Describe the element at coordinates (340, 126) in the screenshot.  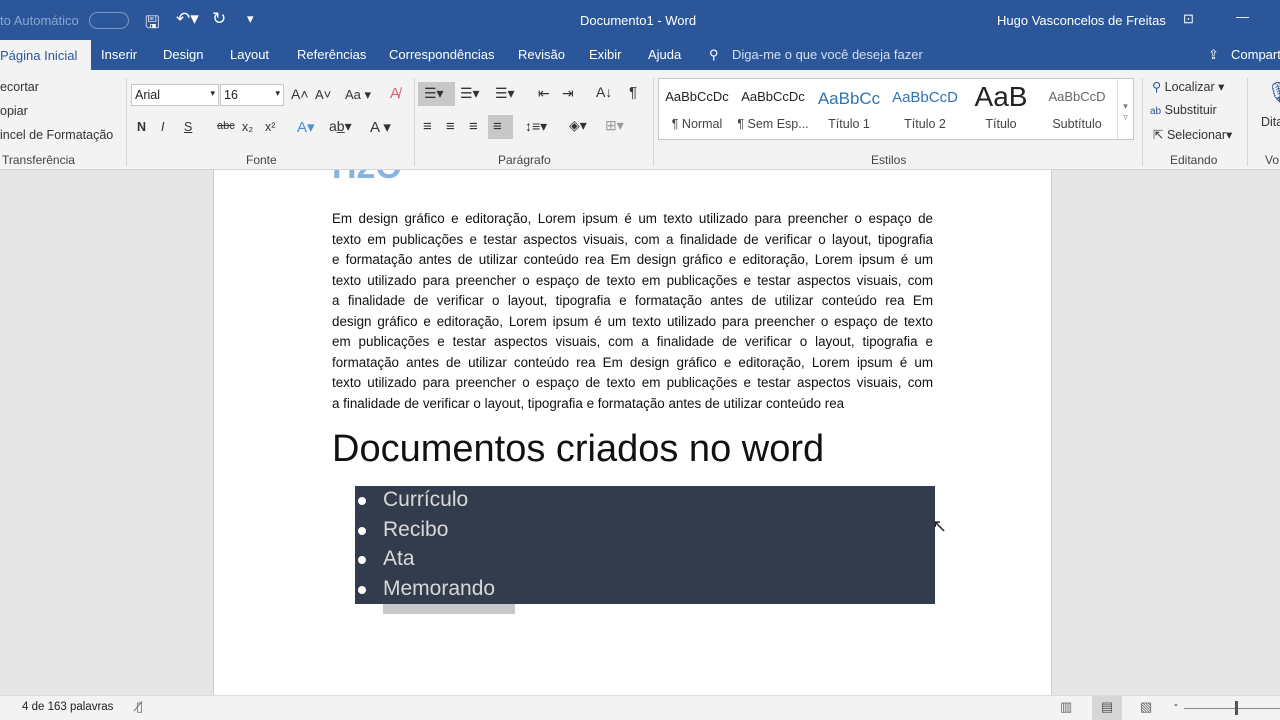
I see `highlight-icon: ab̲▾` at that location.